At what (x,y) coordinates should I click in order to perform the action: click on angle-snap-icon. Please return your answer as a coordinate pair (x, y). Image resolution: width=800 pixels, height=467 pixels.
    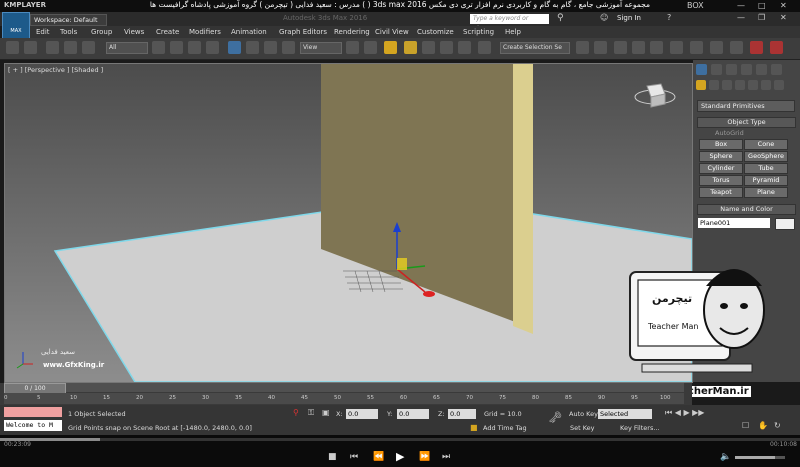
    Looking at the image, I should click on (428, 47).